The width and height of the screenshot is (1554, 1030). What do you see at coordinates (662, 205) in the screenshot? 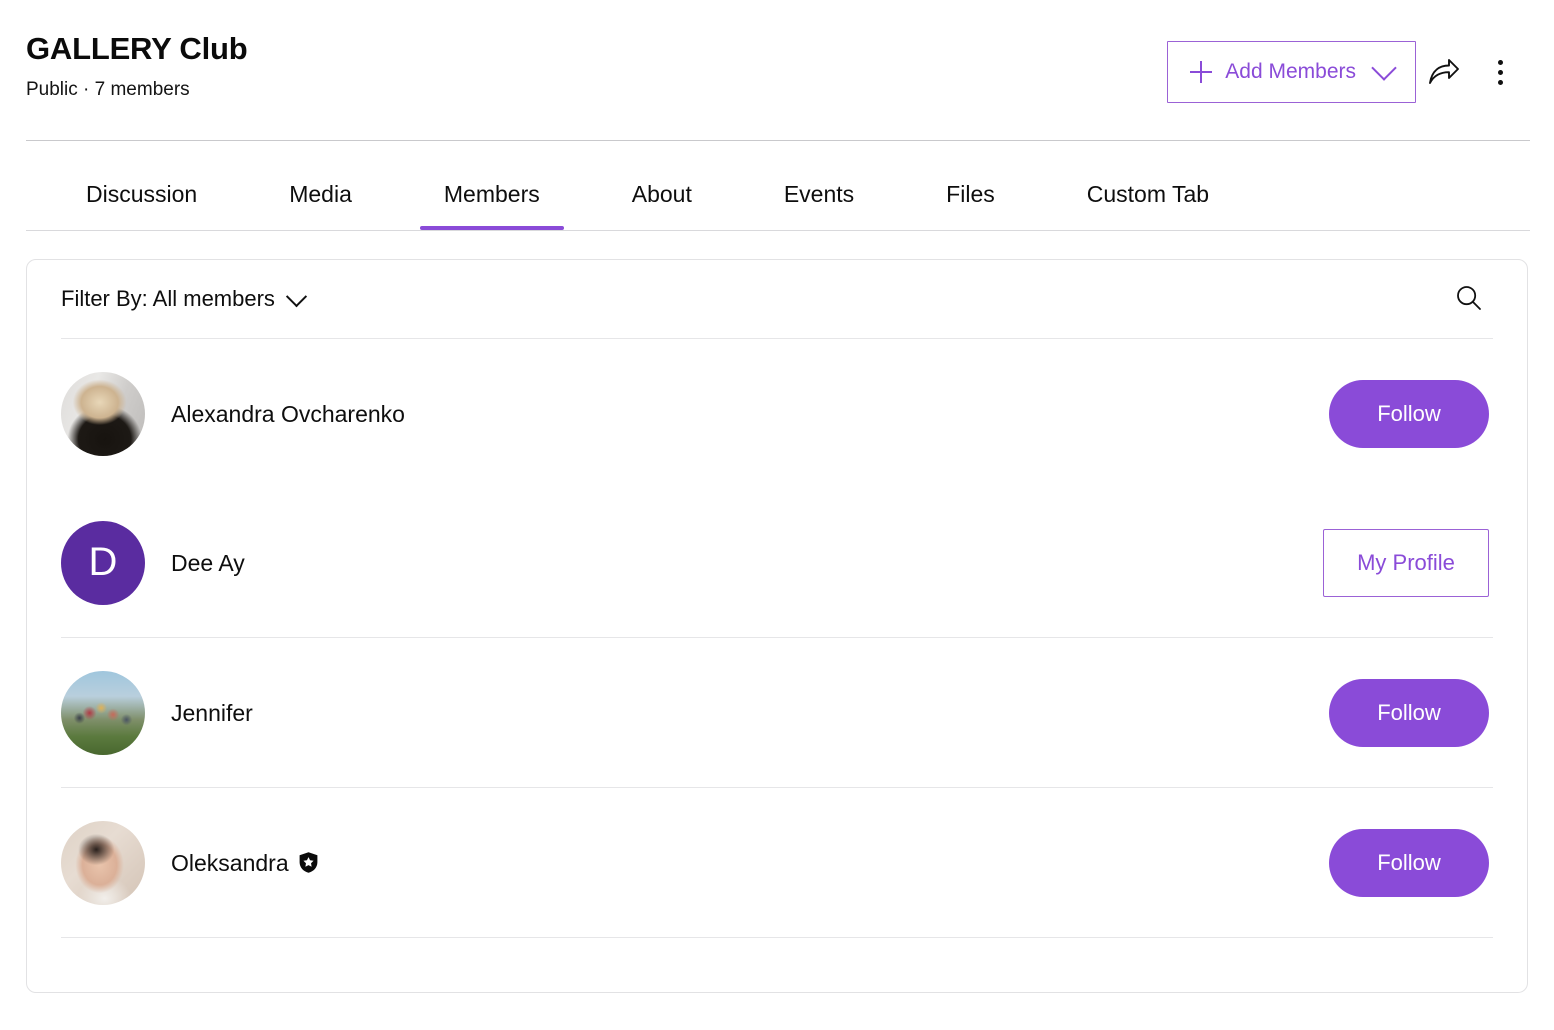
I see `tab-about: About` at bounding box center [662, 205].